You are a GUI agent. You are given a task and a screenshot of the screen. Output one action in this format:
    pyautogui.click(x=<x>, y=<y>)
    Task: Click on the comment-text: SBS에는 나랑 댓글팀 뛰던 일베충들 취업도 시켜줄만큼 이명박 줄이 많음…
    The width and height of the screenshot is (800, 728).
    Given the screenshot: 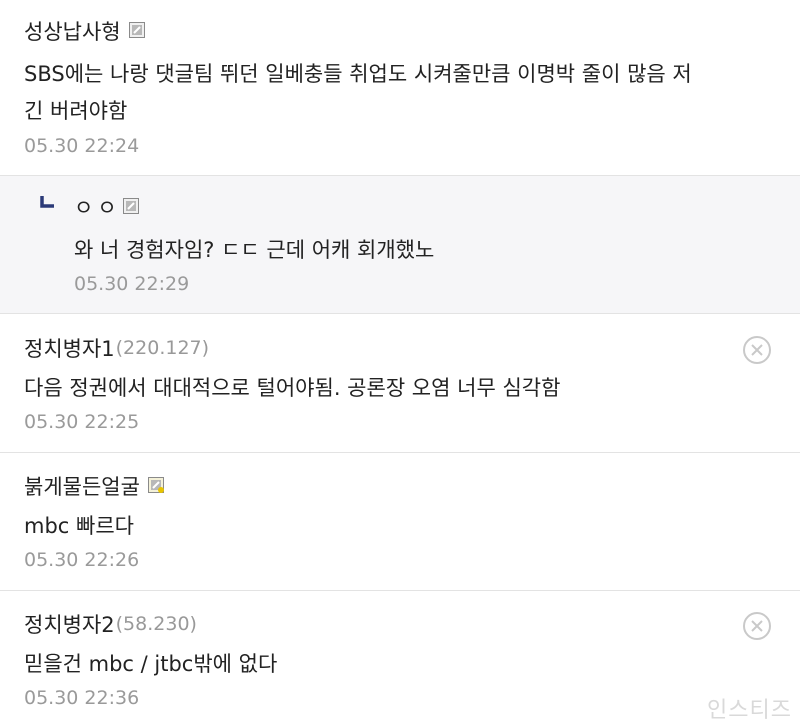 What is the action you would take?
    pyautogui.click(x=358, y=92)
    